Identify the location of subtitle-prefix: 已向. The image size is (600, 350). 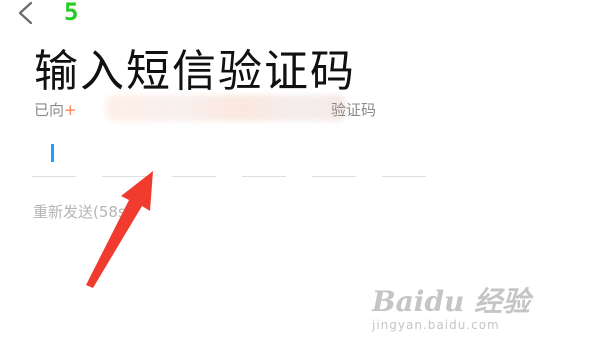
(49, 110).